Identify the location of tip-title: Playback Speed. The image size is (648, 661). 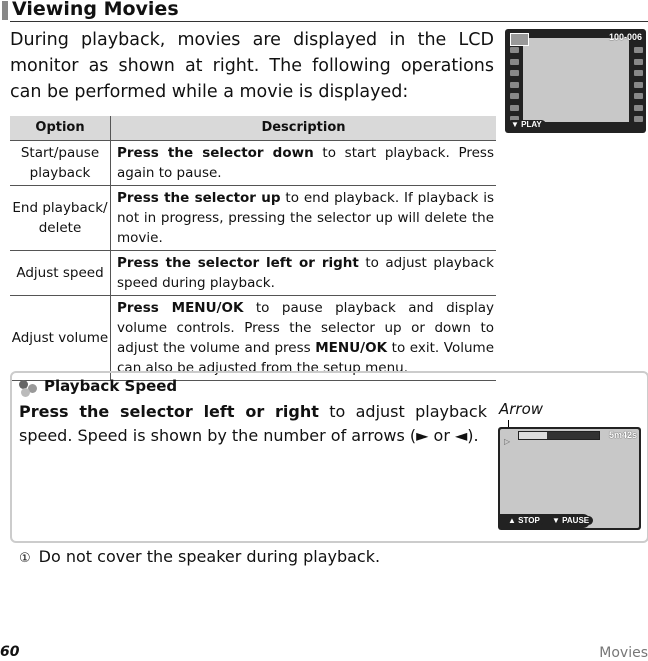
(111, 386).